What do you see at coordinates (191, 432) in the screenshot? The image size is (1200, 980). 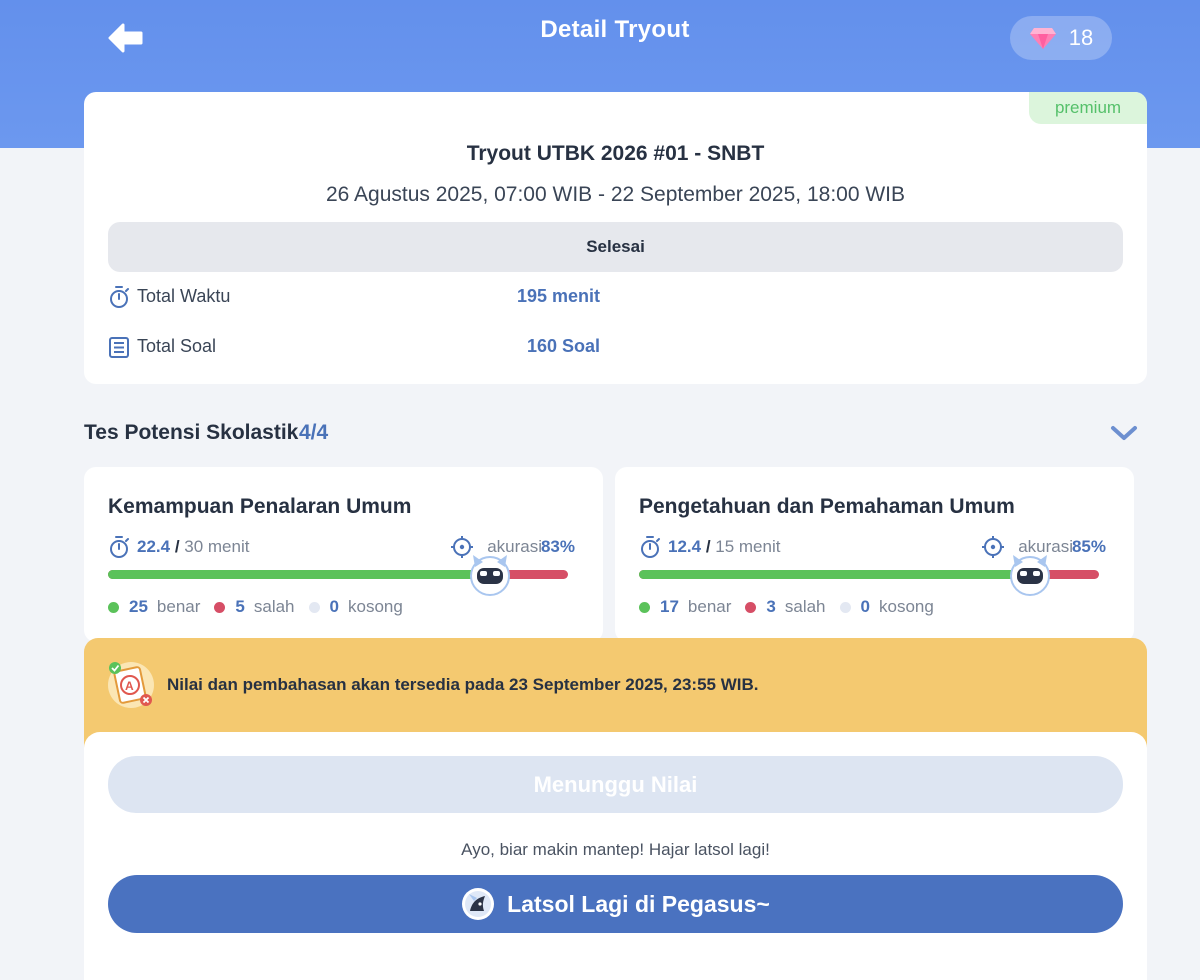 I see `section-title: Tes Potensi Skolastik` at bounding box center [191, 432].